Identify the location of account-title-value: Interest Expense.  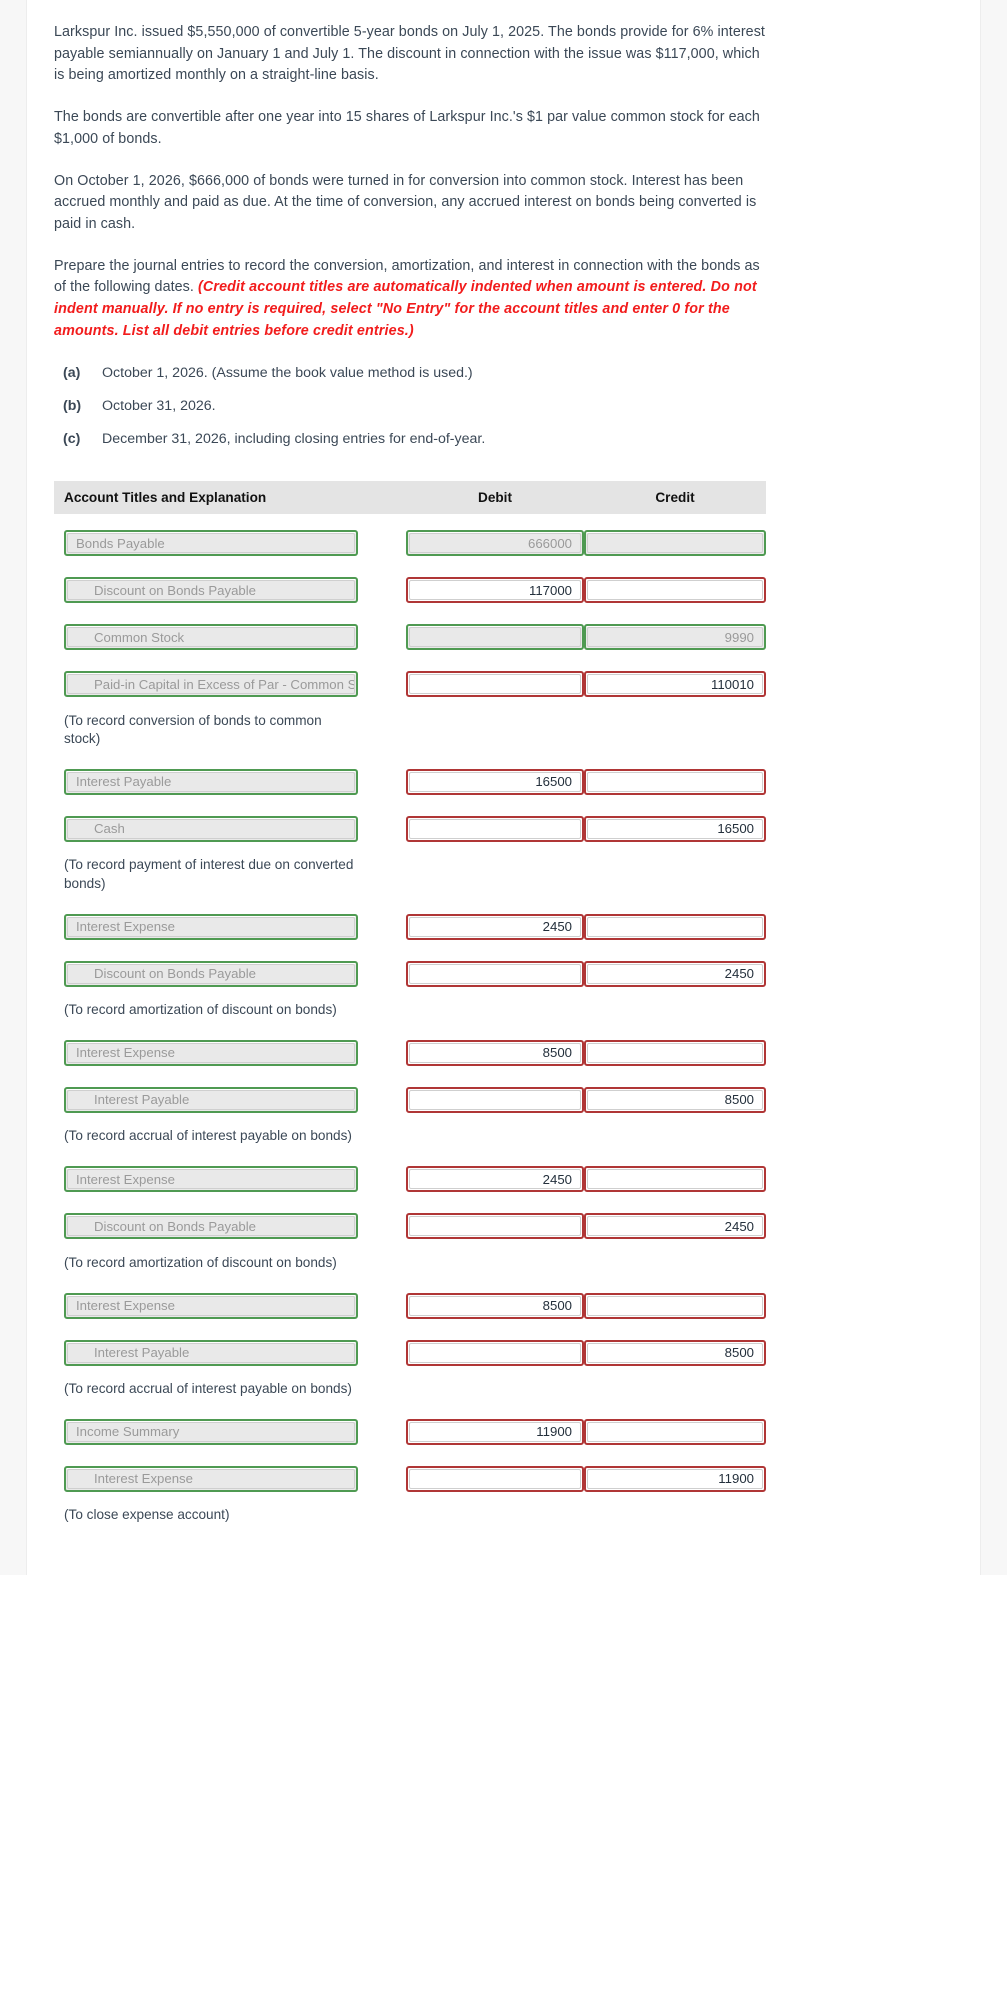
(211, 1052).